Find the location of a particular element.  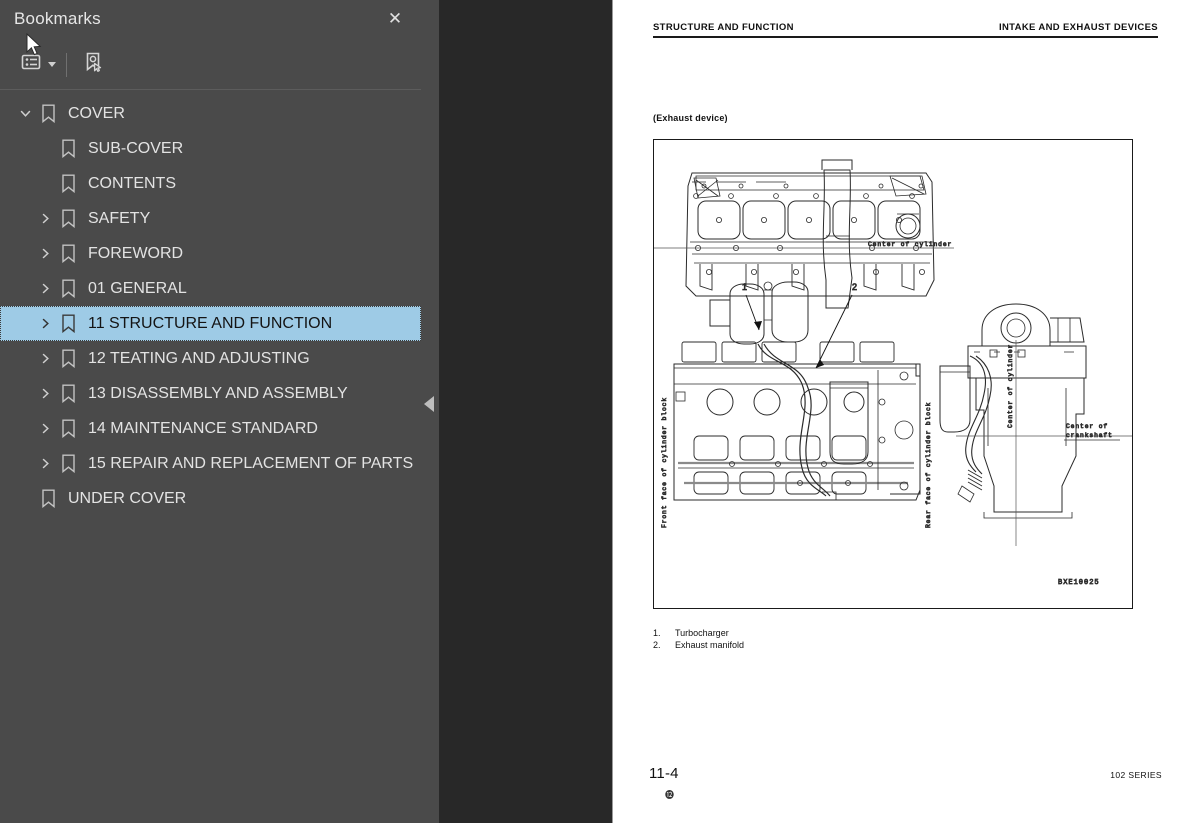

collapse-left-icon is located at coordinates (429, 404).